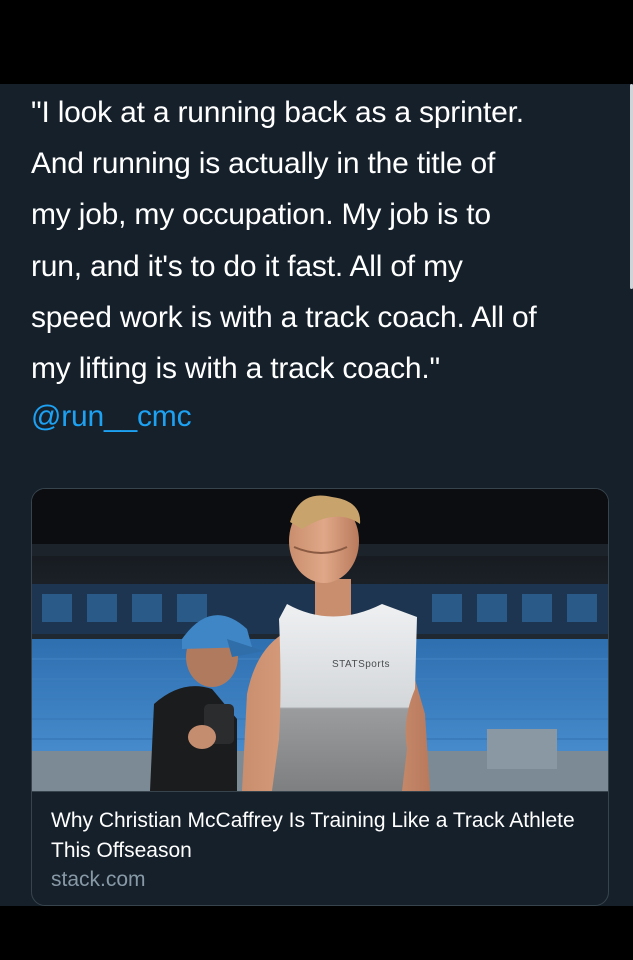  I want to click on tweet-text-line: speed work is with a track coach. All of, so click(284, 317).